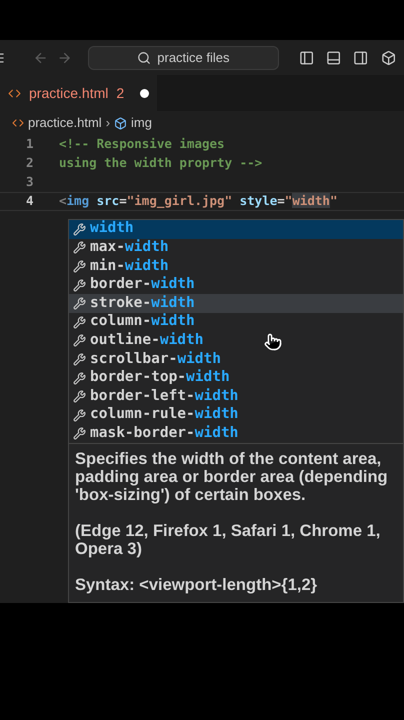  What do you see at coordinates (78, 200) in the screenshot?
I see `code-token: img` at bounding box center [78, 200].